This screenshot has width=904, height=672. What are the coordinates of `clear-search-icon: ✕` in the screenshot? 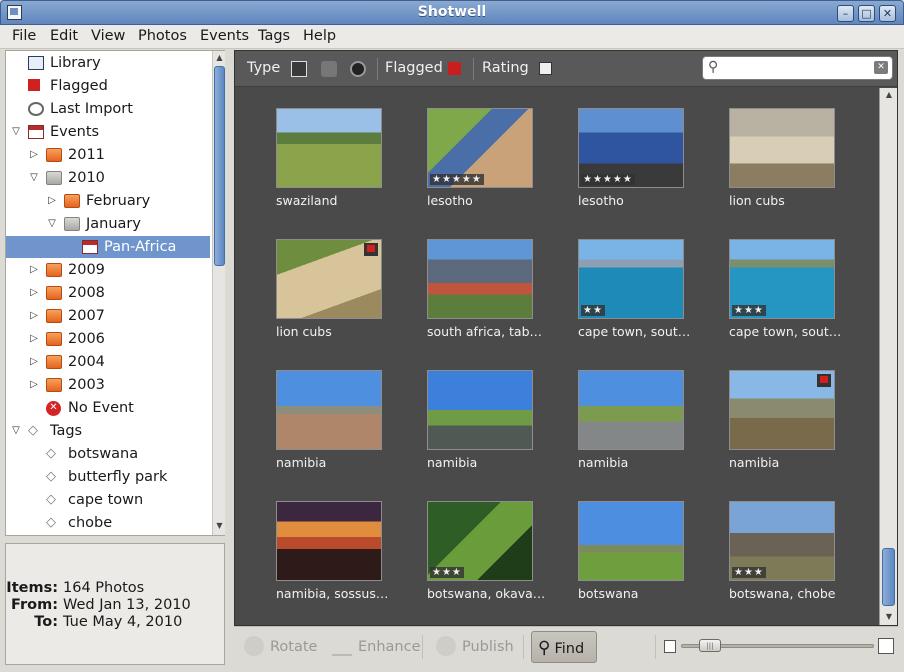 It's located at (881, 67).